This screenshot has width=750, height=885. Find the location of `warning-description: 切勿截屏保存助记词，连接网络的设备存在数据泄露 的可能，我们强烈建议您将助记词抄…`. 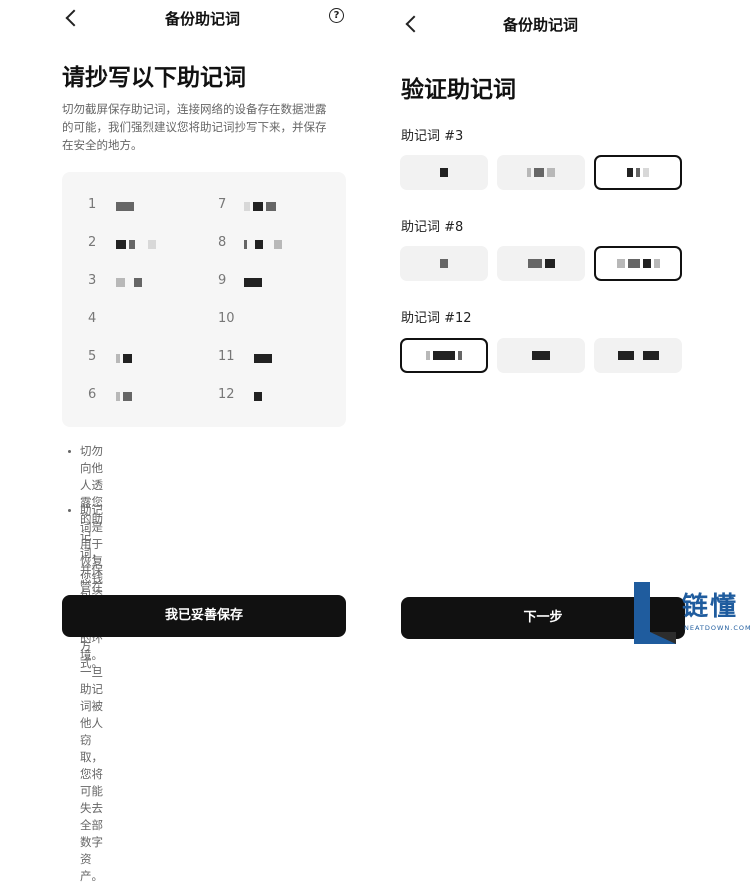

warning-description: 切勿截屏保存助记词，连接网络的设备存在数据泄露 的可能，我们强烈建议您将助记词抄… is located at coordinates (194, 127).